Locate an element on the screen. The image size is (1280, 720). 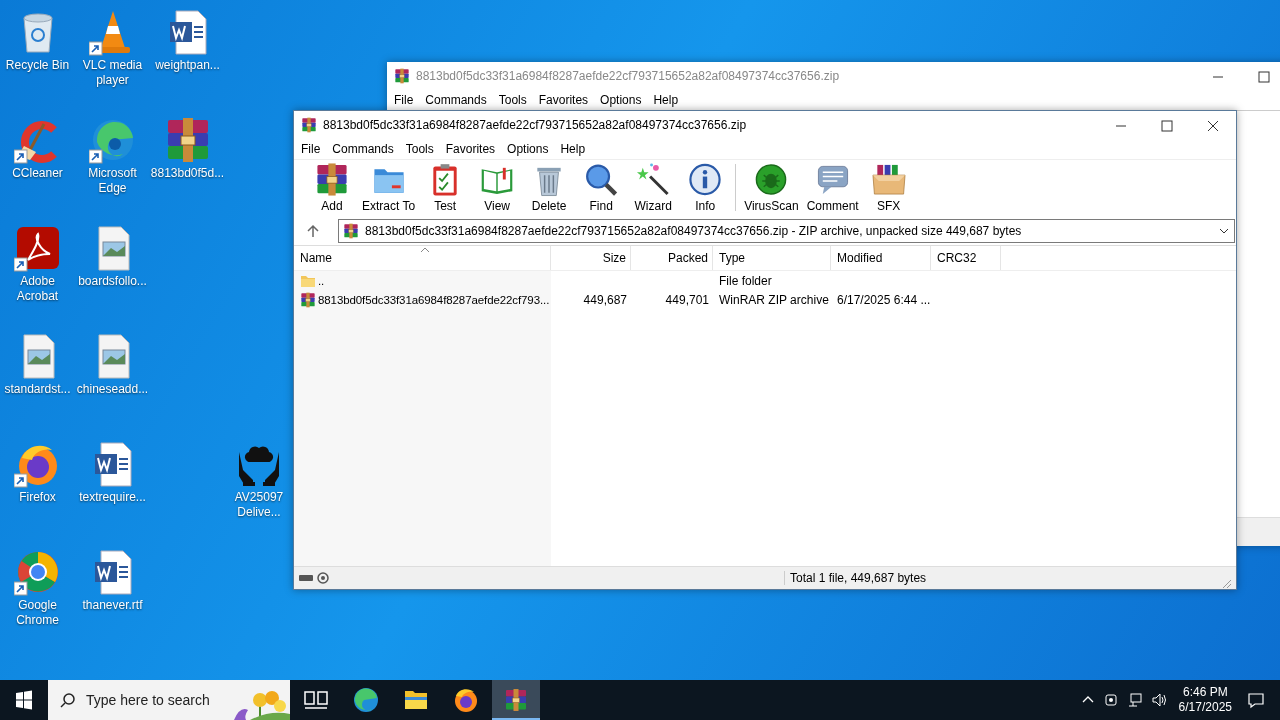
toolbar-button: Comment is located at coordinates (832, 187).